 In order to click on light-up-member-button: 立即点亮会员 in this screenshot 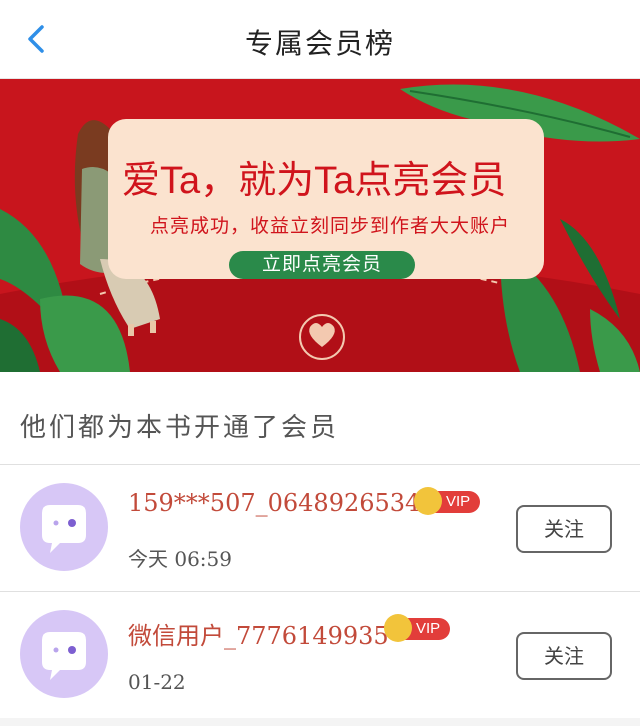, I will do `click(322, 265)`.